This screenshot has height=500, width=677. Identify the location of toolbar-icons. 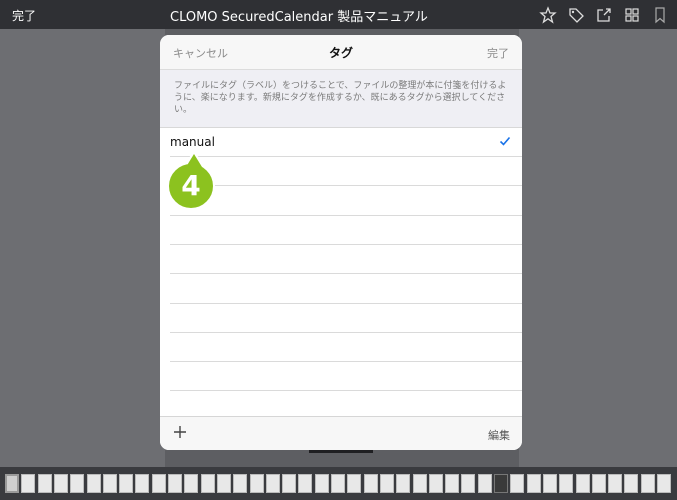
(604, 15).